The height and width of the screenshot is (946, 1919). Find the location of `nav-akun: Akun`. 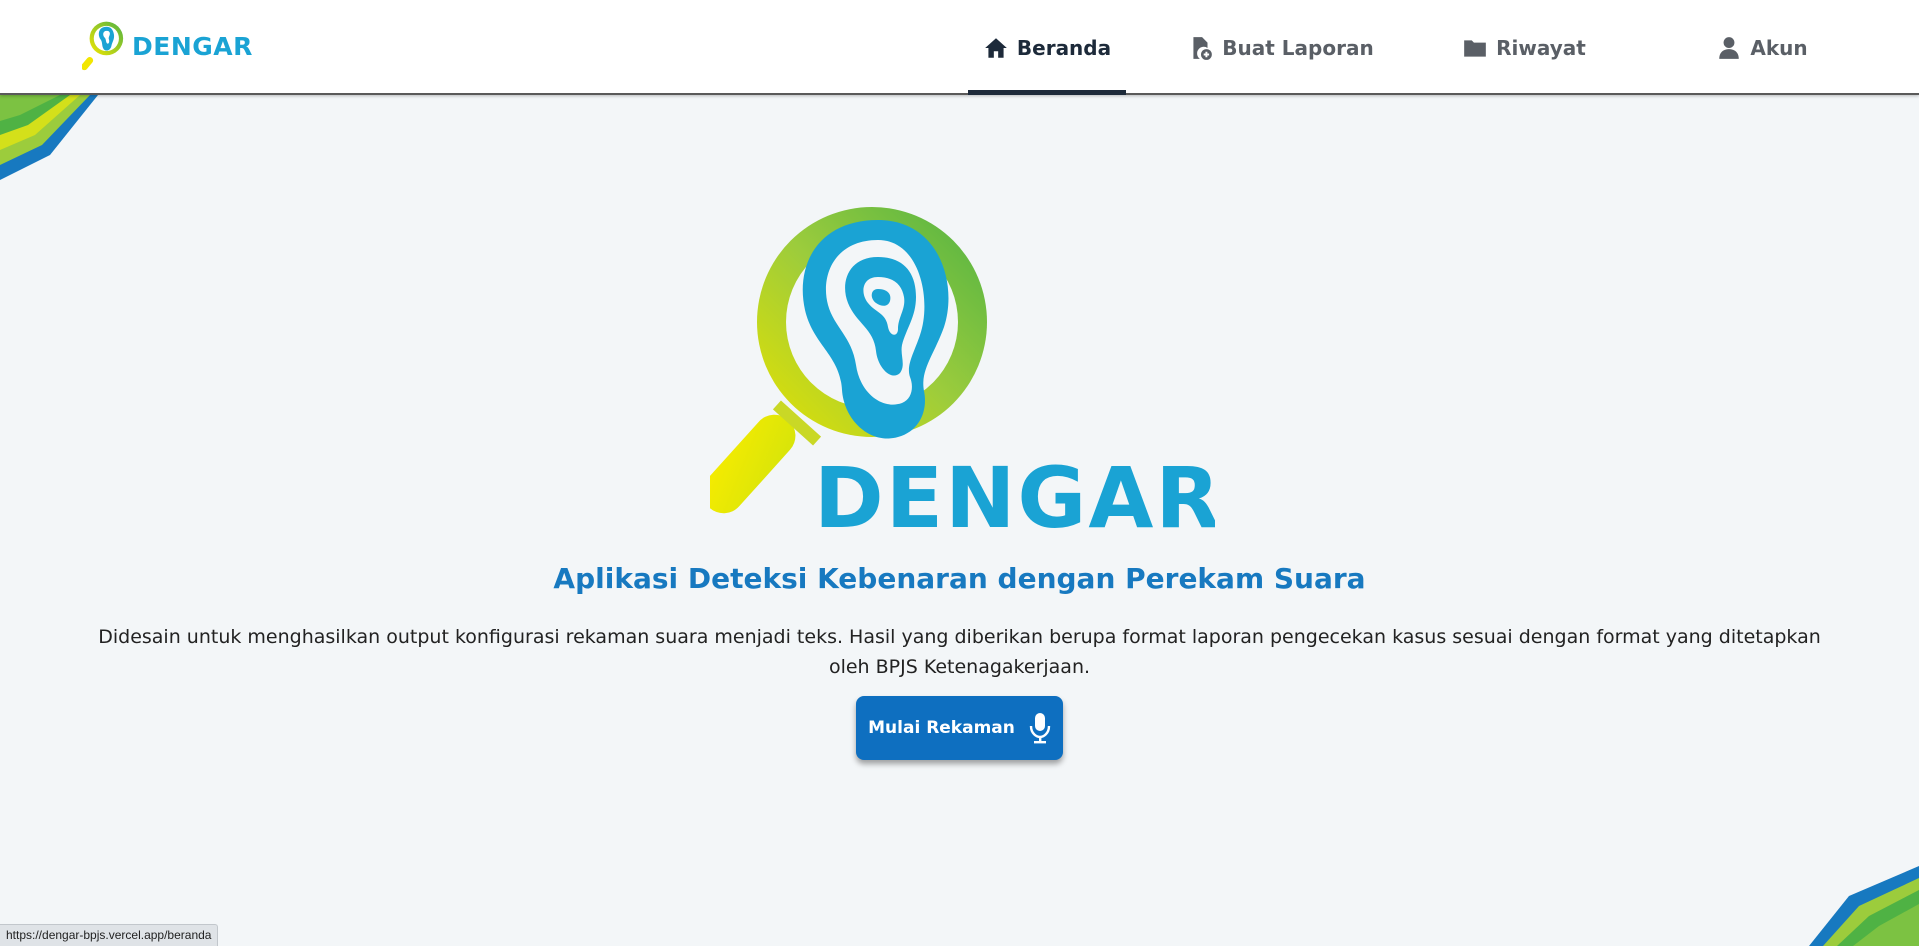

nav-akun: Akun is located at coordinates (1762, 47).